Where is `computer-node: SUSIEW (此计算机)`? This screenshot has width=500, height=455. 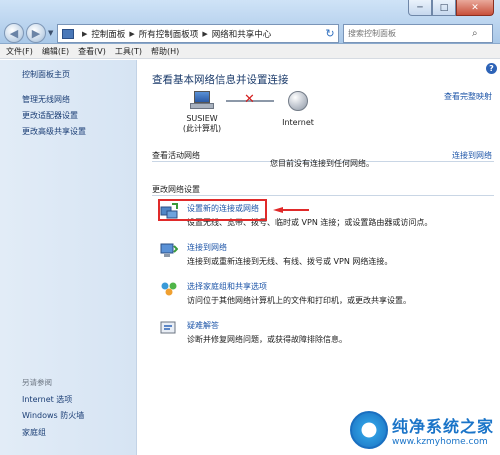 computer-node: SUSIEW (此计算机) is located at coordinates (202, 112).